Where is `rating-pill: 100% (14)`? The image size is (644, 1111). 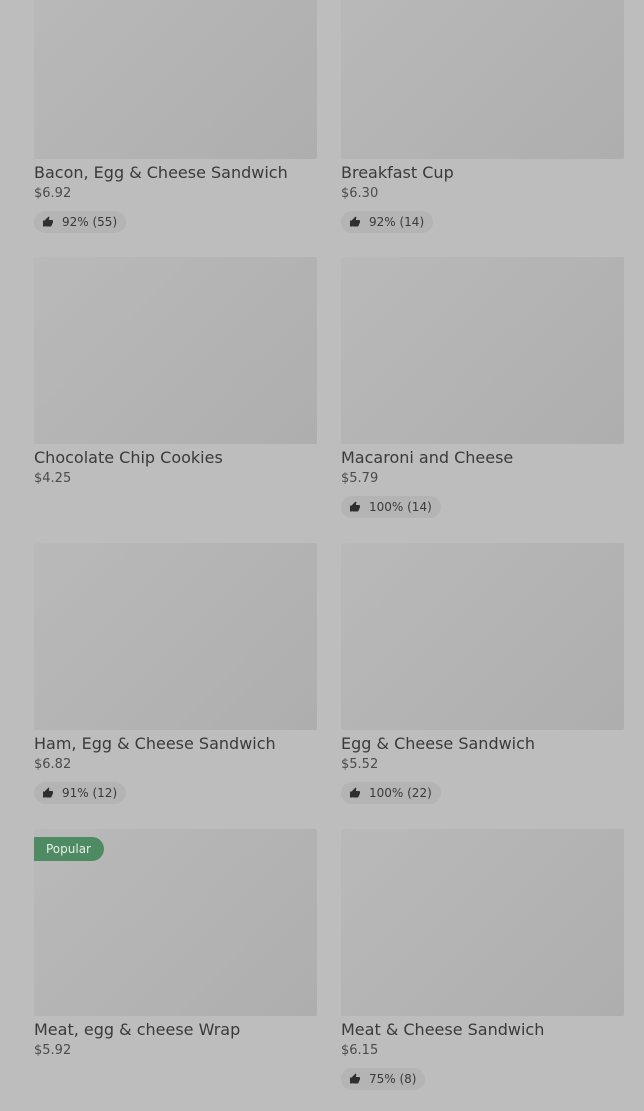
rating-pill: 100% (14) is located at coordinates (391, 507).